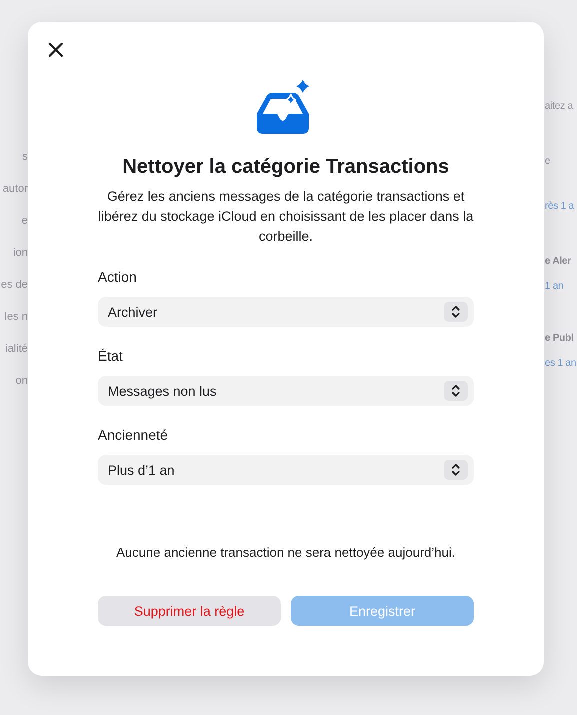  What do you see at coordinates (25, 157) in the screenshot?
I see `background-text: s` at bounding box center [25, 157].